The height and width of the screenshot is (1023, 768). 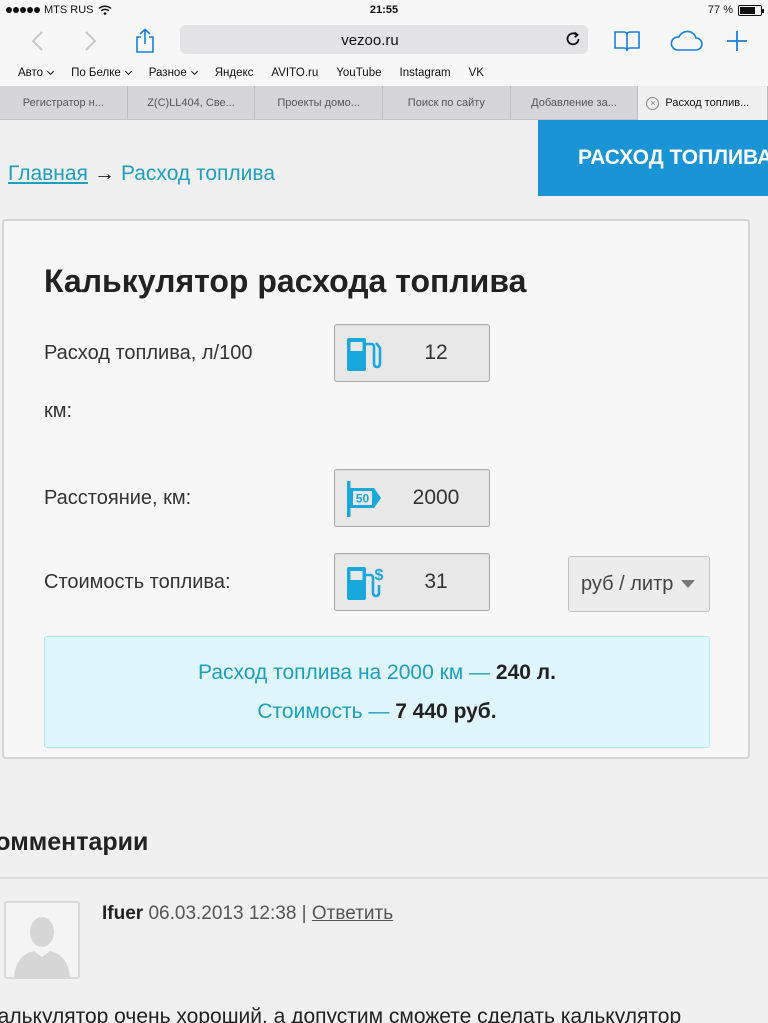 I want to click on road-sign-icon: 50, so click(x=364, y=499).